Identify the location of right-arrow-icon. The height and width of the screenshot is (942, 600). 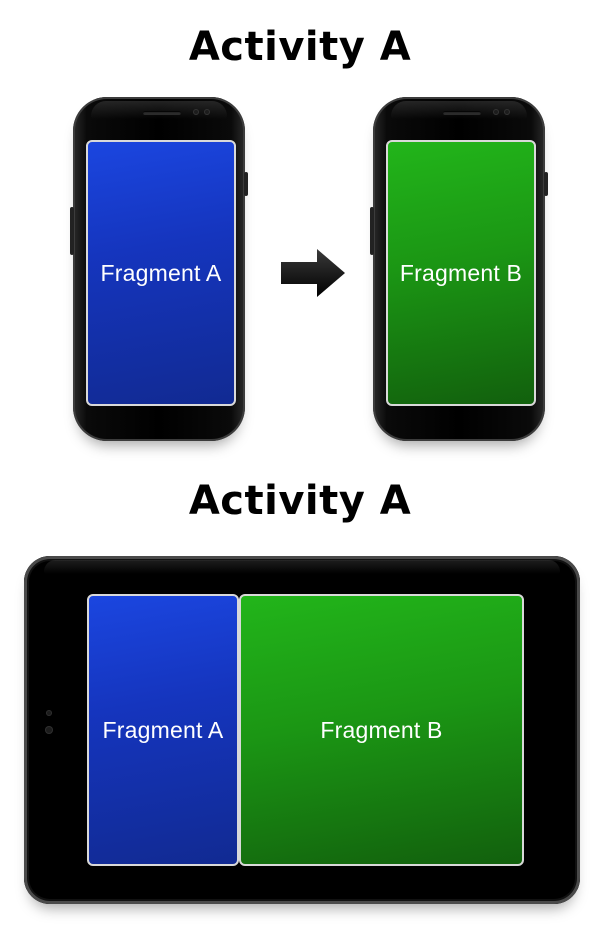
(313, 273).